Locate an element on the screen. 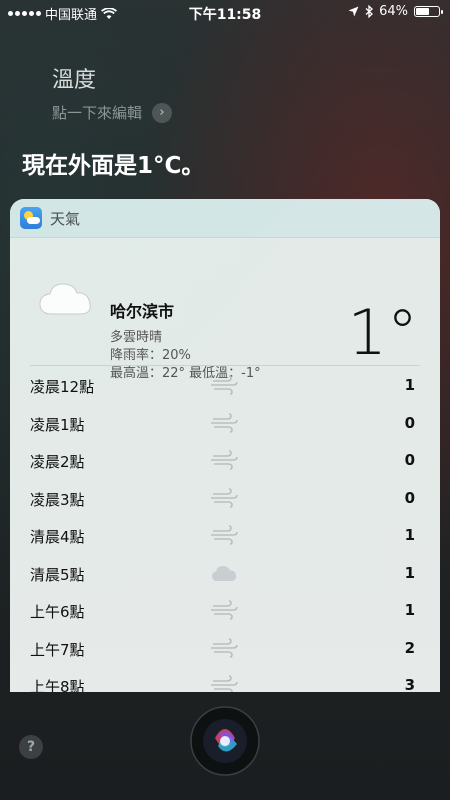  app-name: 天氣 is located at coordinates (65, 218).